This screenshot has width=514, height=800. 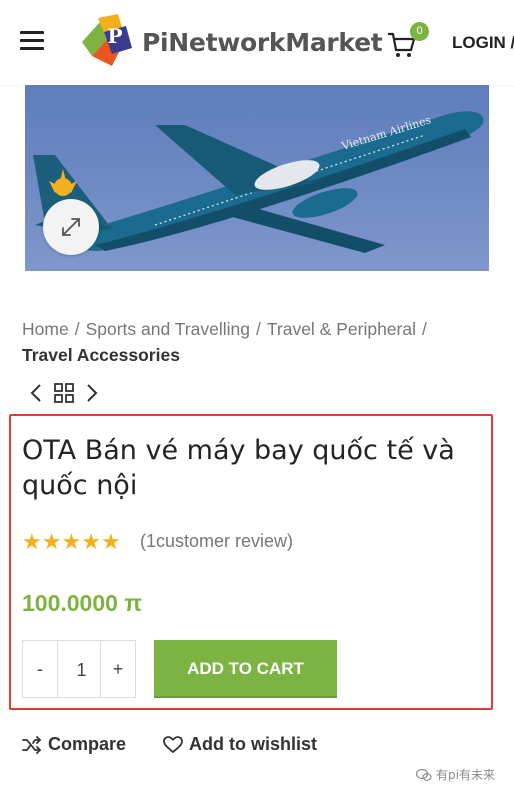 I want to click on watermark-text: 有pi有未来, so click(x=465, y=775).